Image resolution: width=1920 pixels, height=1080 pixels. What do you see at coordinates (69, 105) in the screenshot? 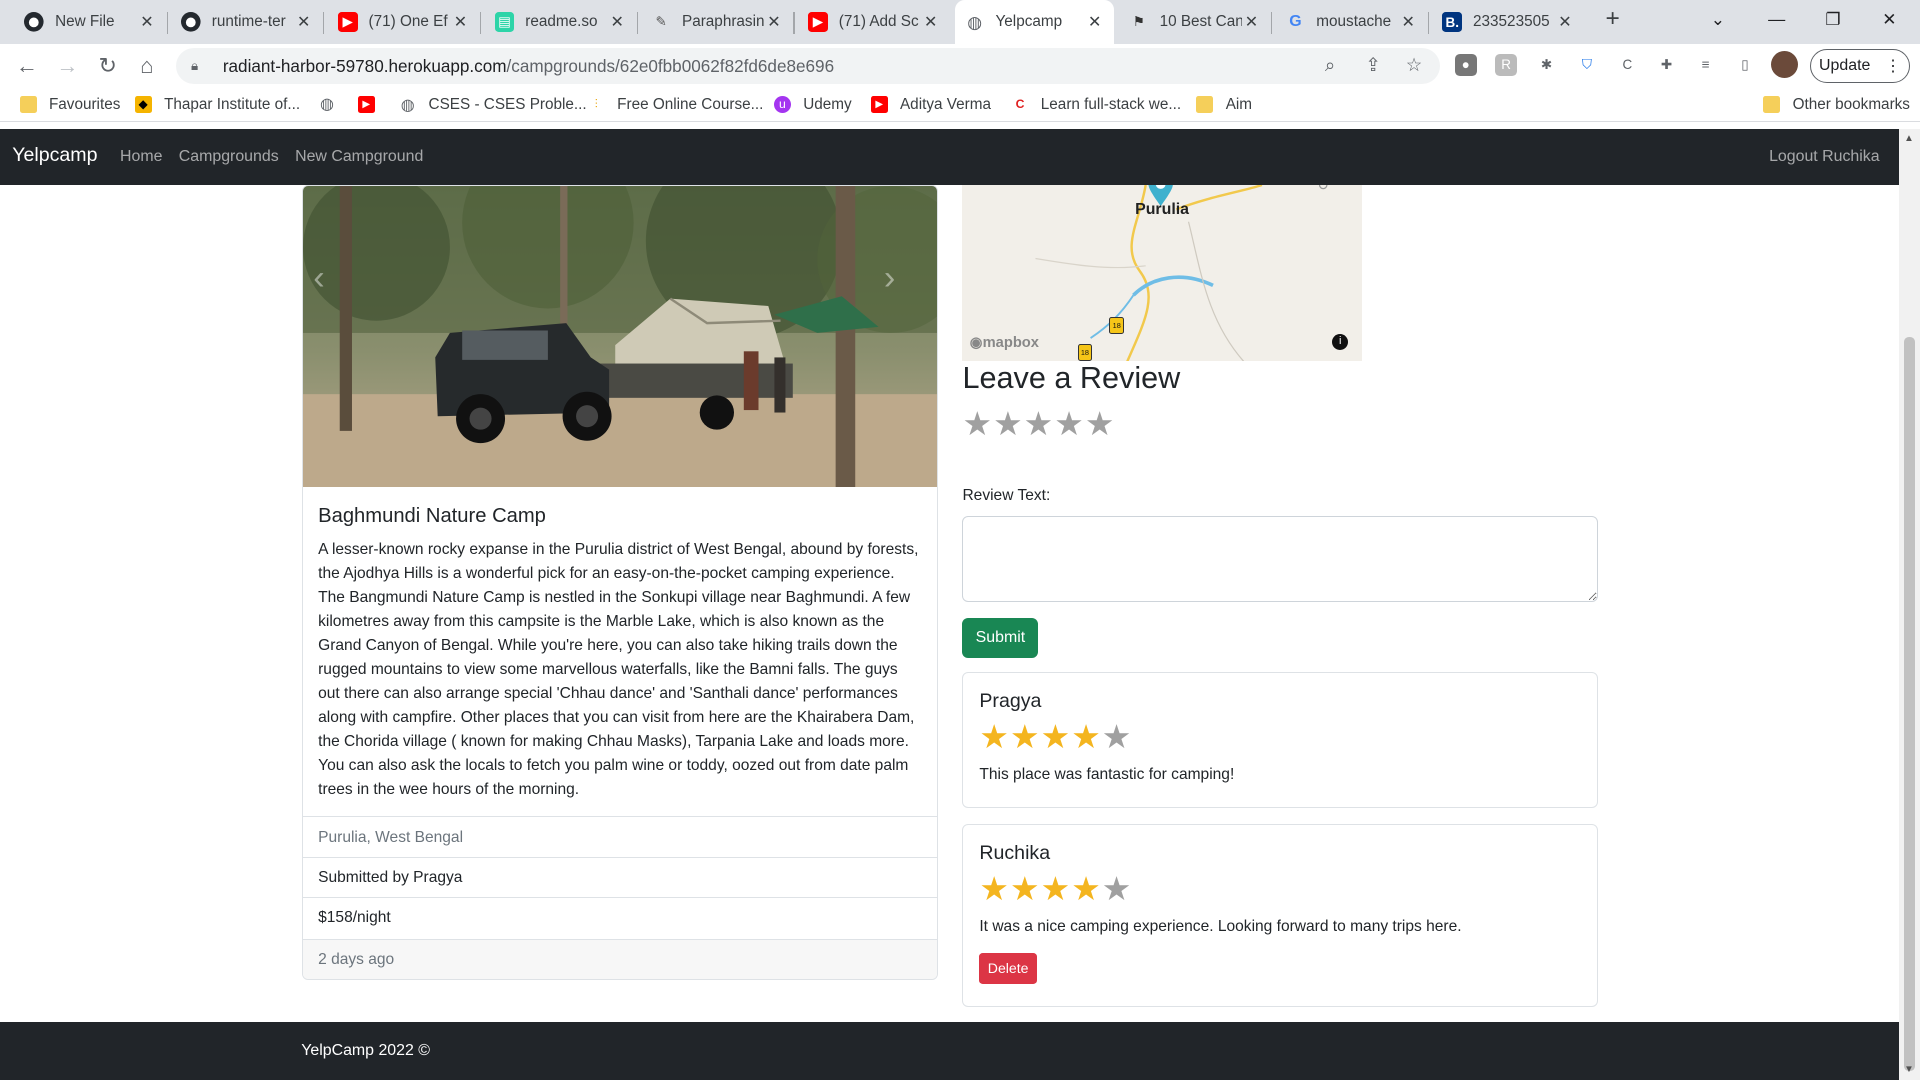
I see `bookmark-favourites: Favourites` at bounding box center [69, 105].